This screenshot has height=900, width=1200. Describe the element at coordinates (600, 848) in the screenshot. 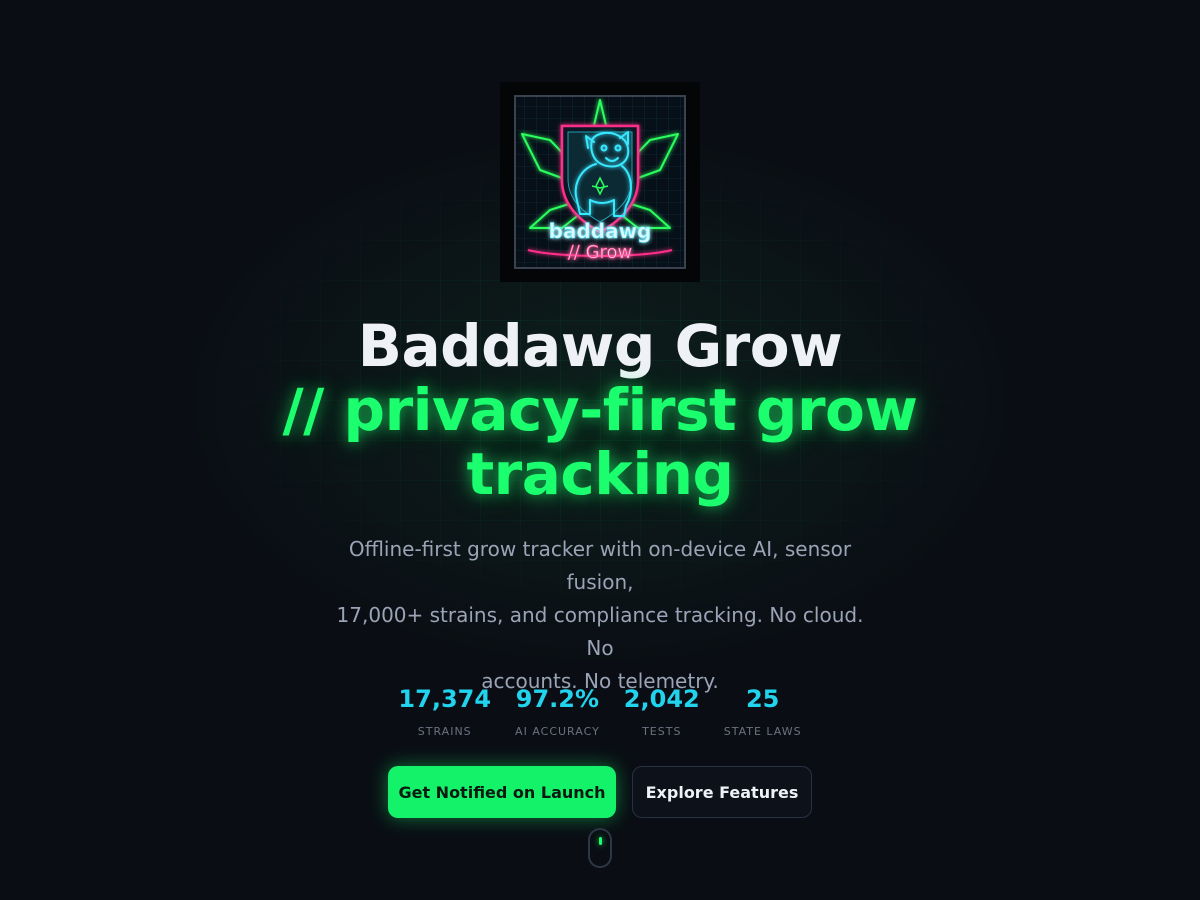

I see `scroll-mouse-icon` at that location.